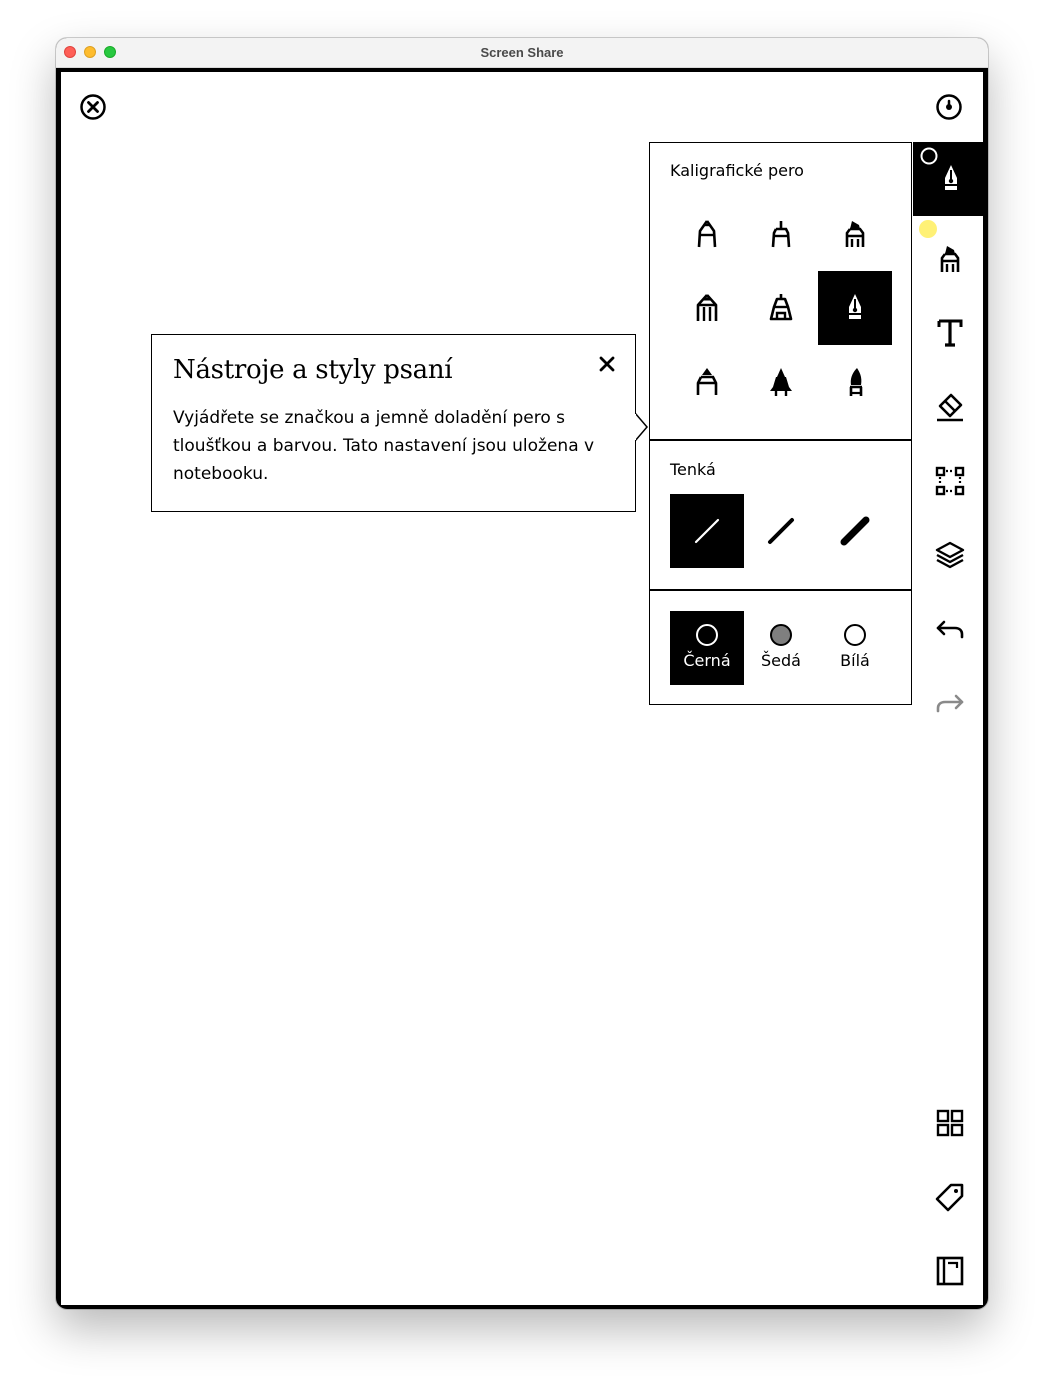 The height and width of the screenshot is (1383, 1044). What do you see at coordinates (855, 660) in the screenshot?
I see `color-label: Bílá` at bounding box center [855, 660].